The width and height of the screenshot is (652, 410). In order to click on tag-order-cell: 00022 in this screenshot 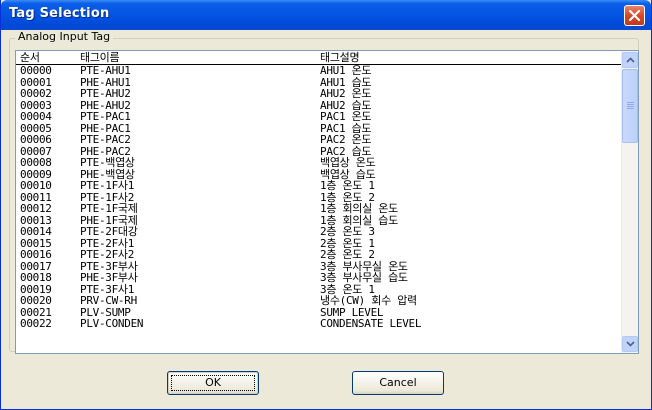, I will do `click(36, 323)`.